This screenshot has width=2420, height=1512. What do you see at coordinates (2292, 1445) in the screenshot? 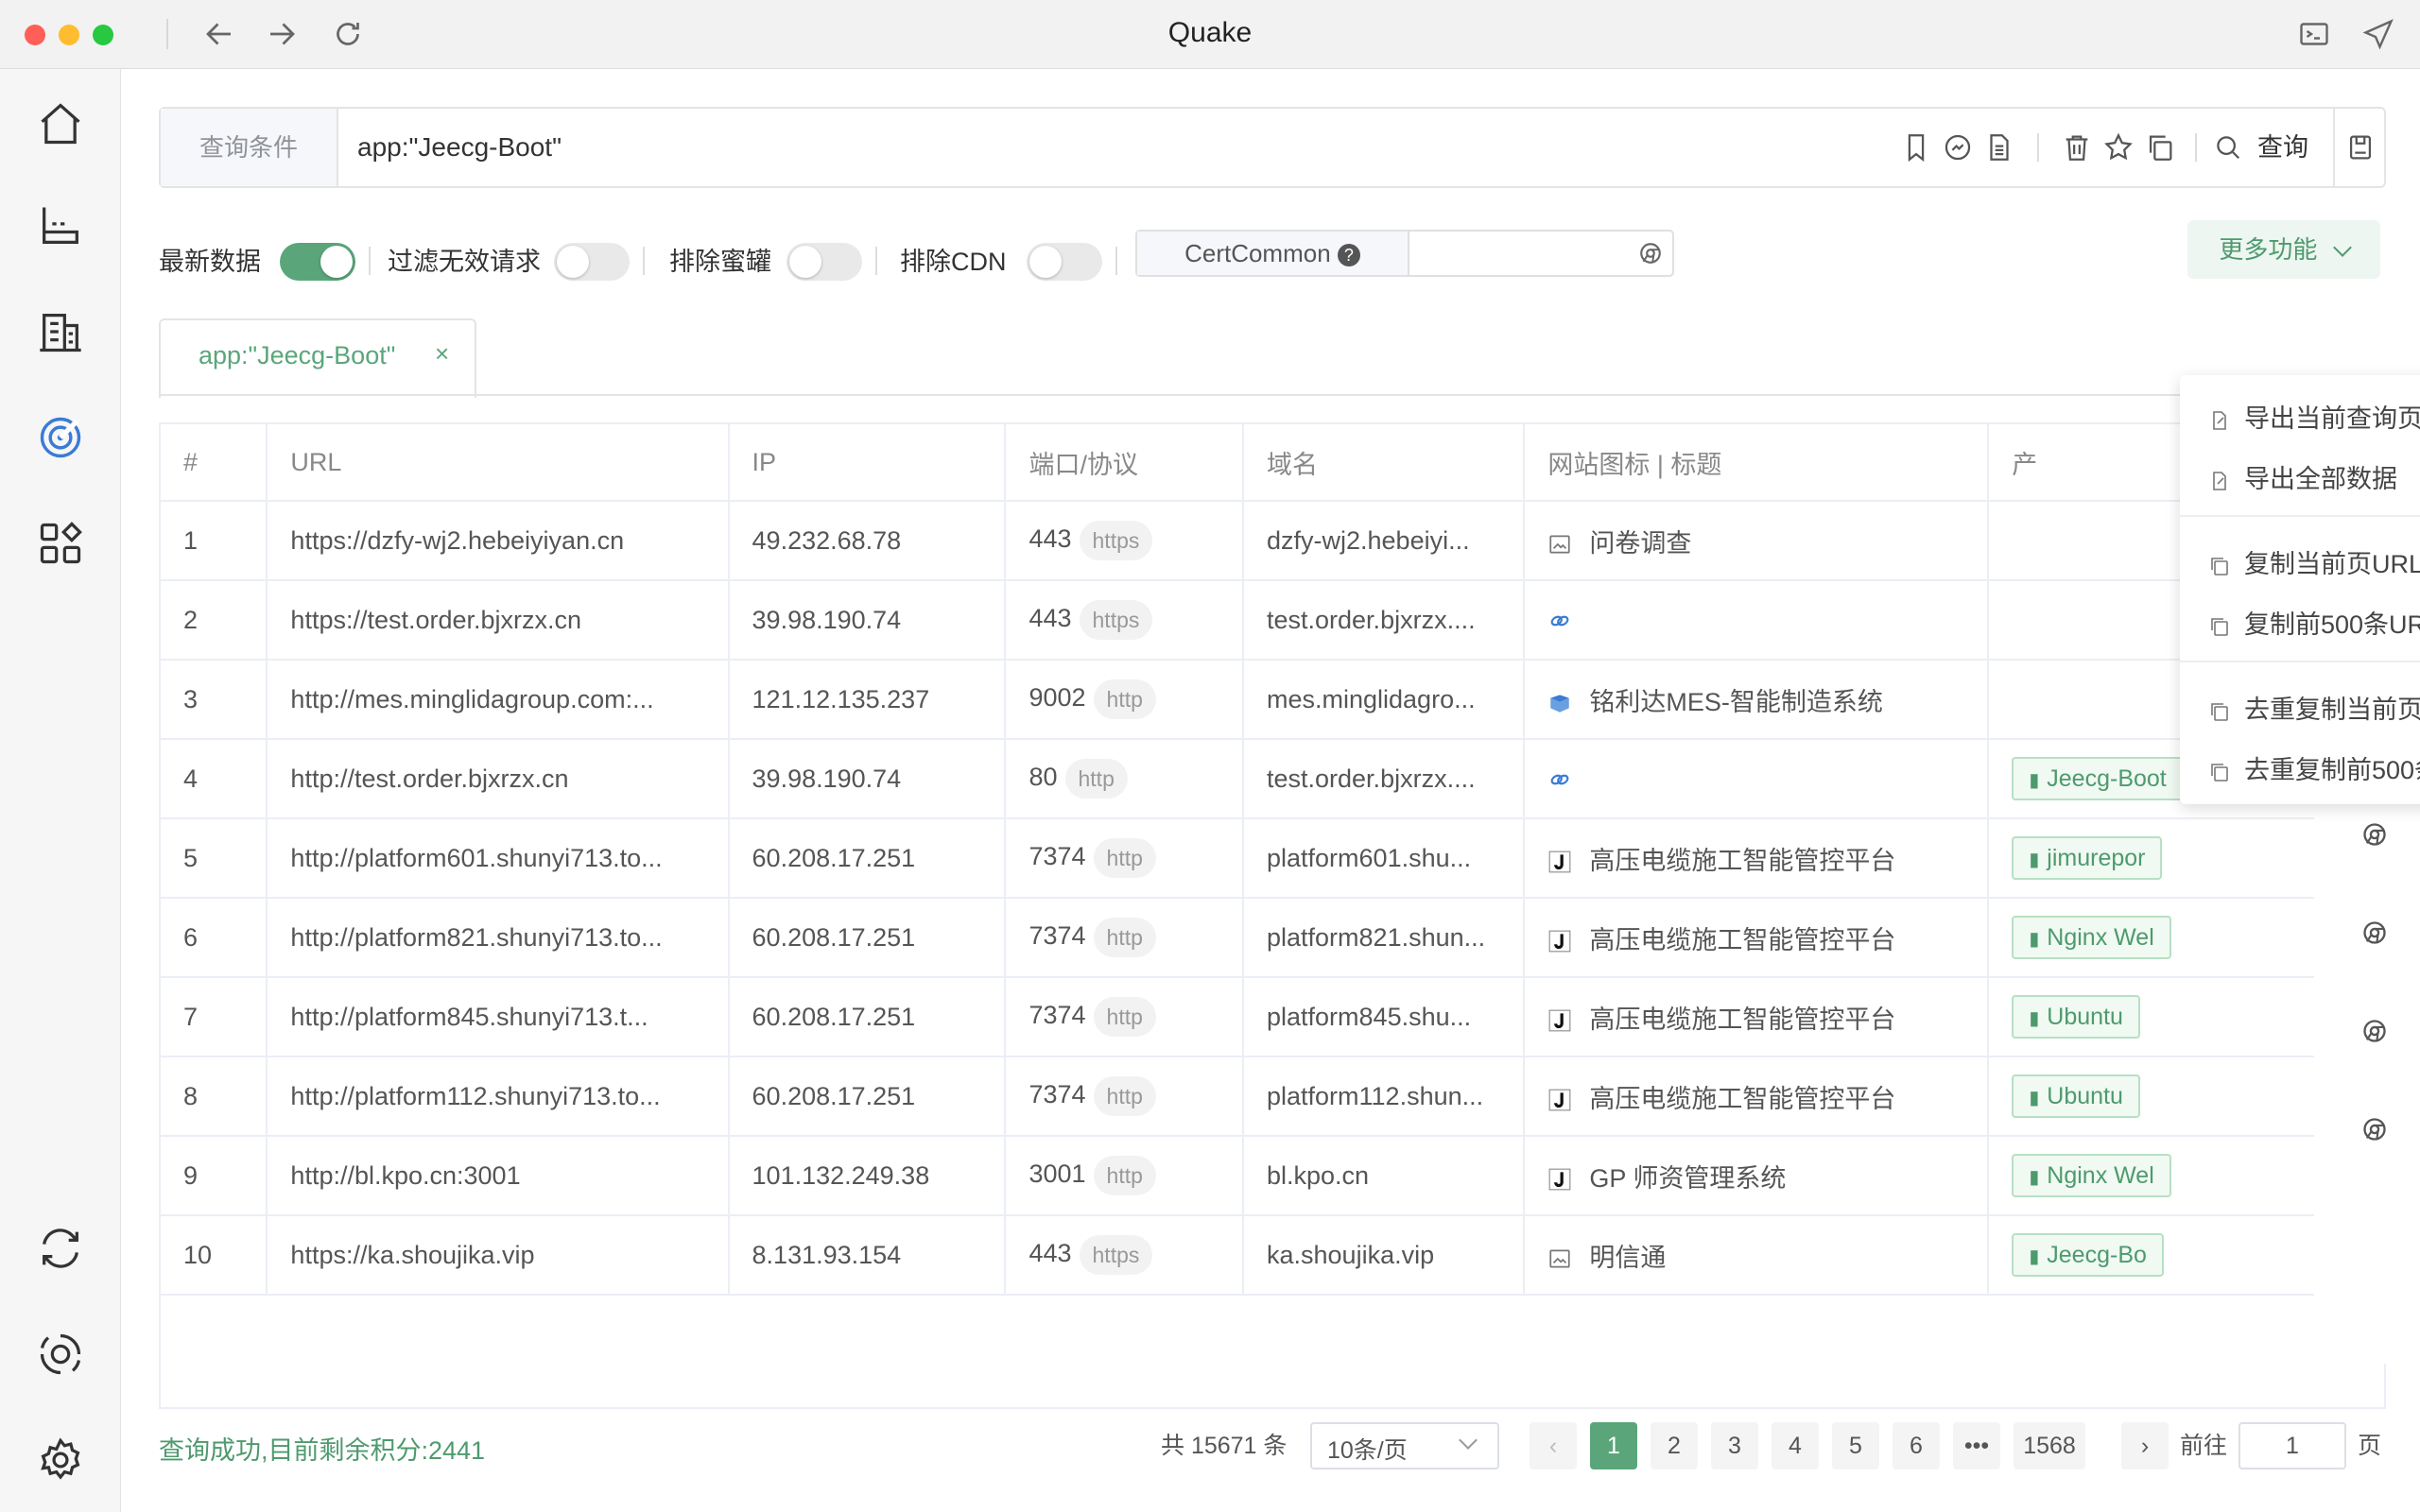
I see `goto-page-input: 1` at bounding box center [2292, 1445].